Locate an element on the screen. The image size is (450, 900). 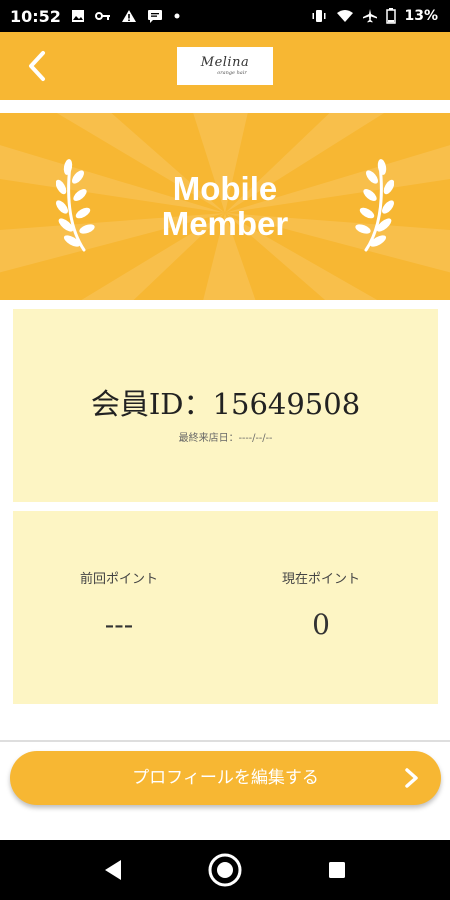
warning-icon is located at coordinates (129, 16).